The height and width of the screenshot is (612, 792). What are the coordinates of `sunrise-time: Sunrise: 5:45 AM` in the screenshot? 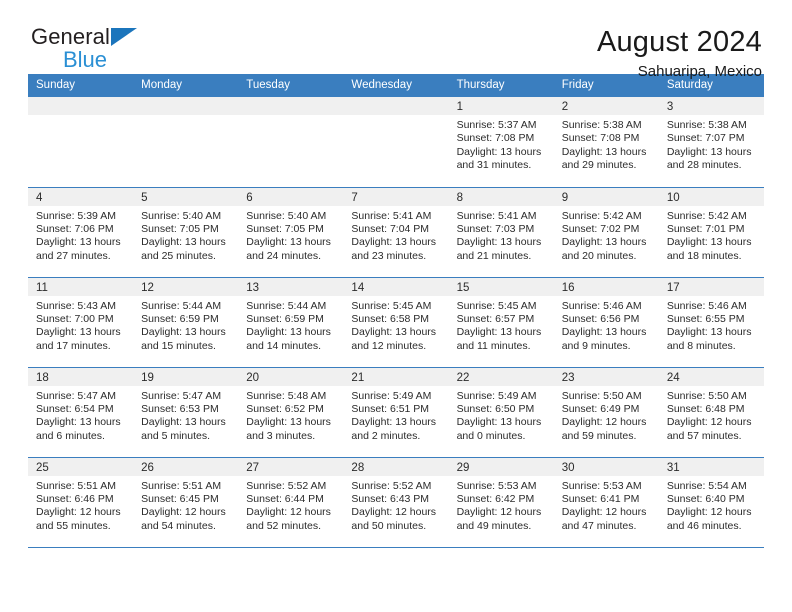 It's located at (391, 305).